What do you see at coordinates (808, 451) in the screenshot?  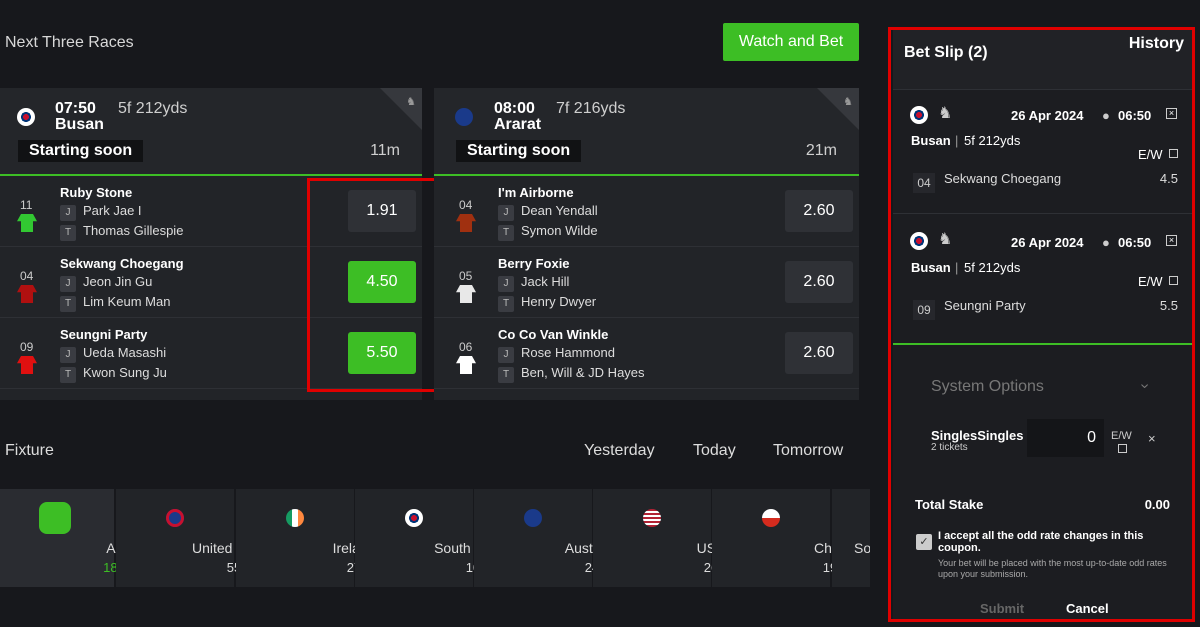 I see `tab-tomorrow: Tomorrow` at bounding box center [808, 451].